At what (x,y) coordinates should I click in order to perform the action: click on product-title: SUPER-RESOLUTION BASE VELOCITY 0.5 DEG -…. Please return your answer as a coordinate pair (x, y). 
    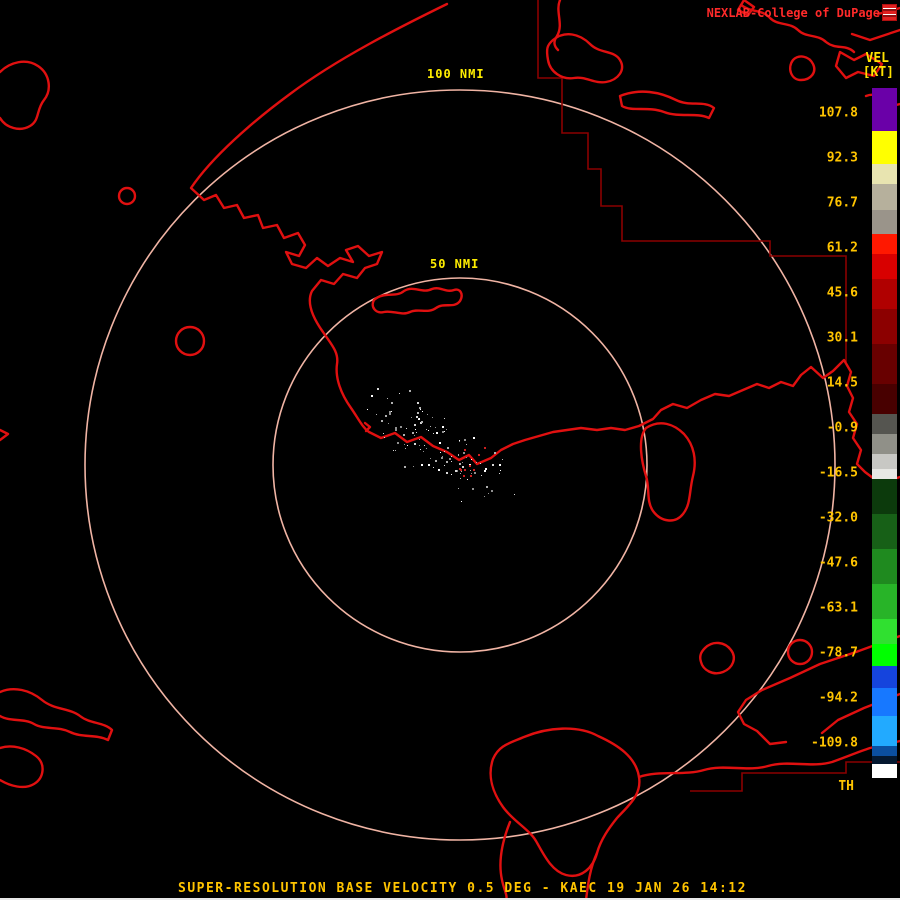
    Looking at the image, I should click on (462, 888).